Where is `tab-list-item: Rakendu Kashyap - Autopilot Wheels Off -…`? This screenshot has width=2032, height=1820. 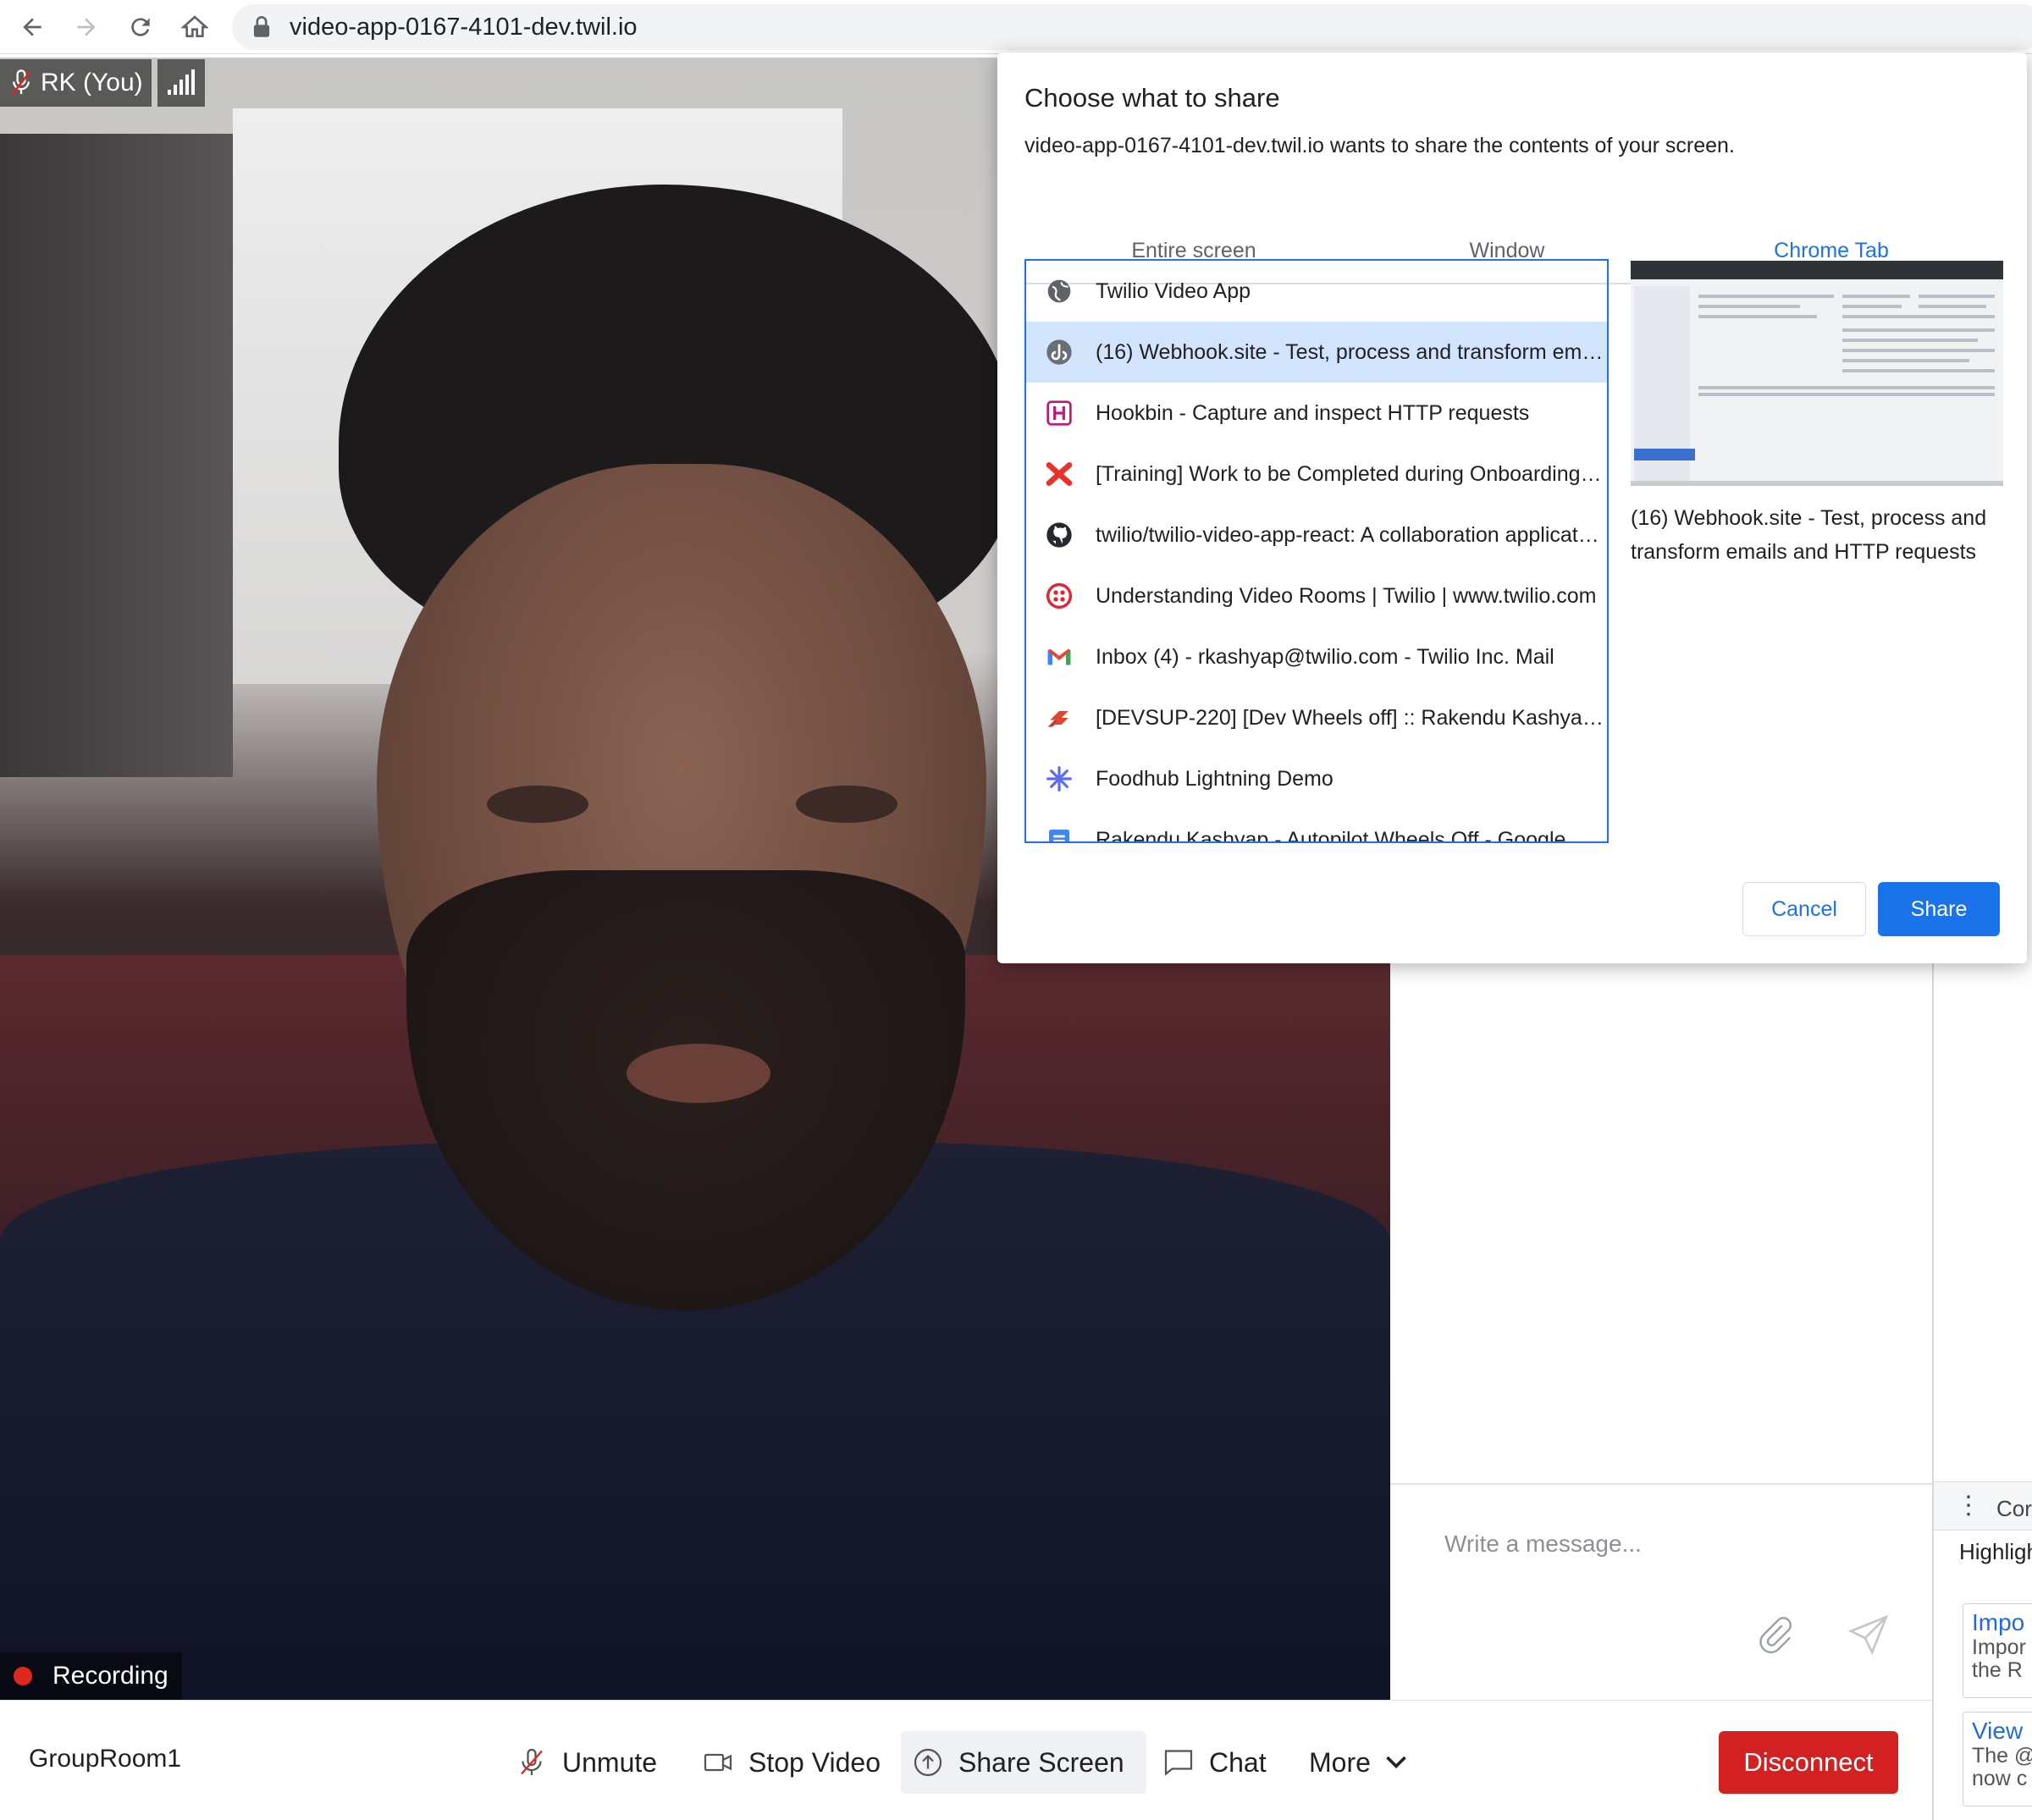 tab-list-item: Rakendu Kashyap - Autopilot Wheels Off -… is located at coordinates (1316, 826).